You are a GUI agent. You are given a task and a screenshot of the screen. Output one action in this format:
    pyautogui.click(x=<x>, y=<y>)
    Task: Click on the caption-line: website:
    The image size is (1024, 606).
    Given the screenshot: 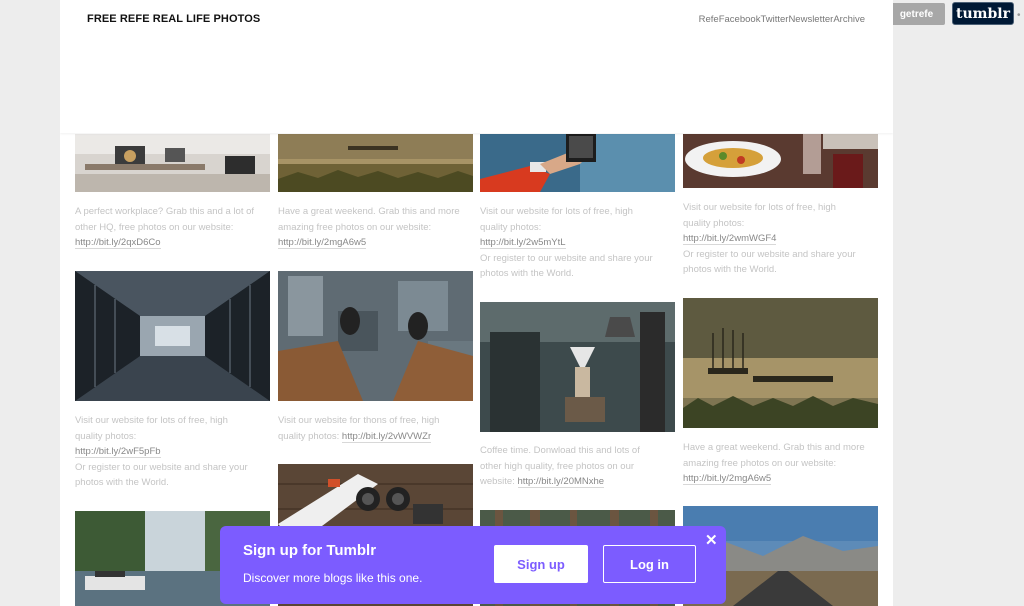 What is the action you would take?
    pyautogui.click(x=499, y=481)
    